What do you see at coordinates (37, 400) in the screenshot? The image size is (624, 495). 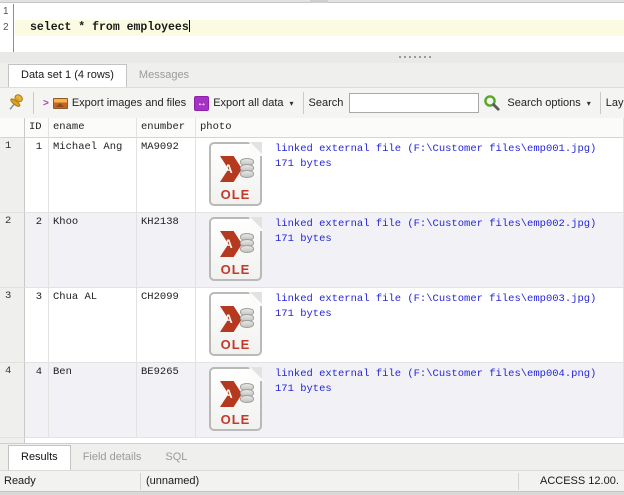 I see `cell-id: 4` at bounding box center [37, 400].